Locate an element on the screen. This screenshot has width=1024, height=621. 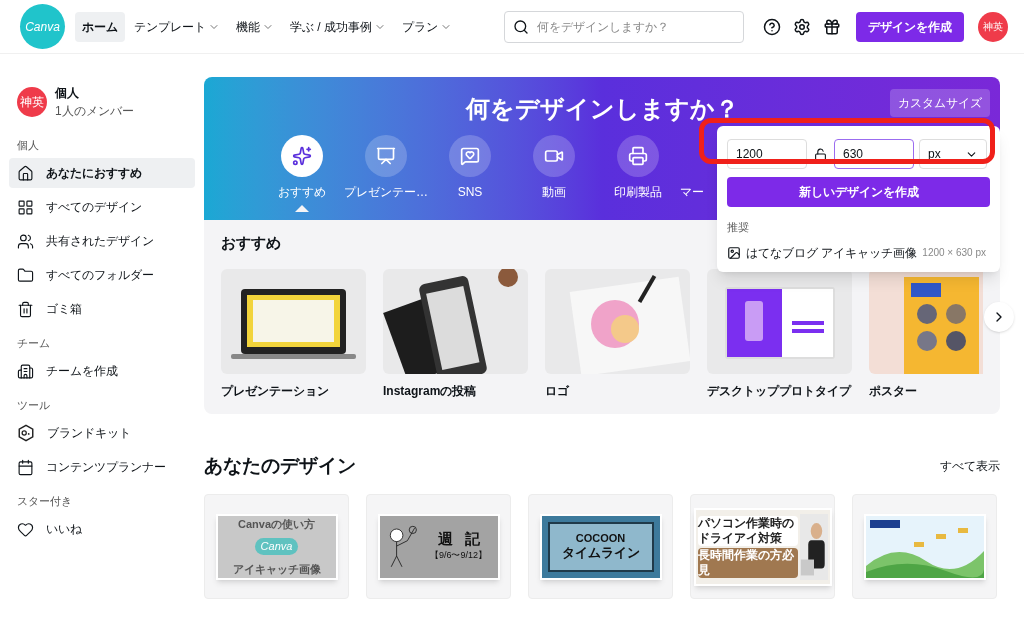
nav-tab: ホーム is located at coordinates (100, 26).